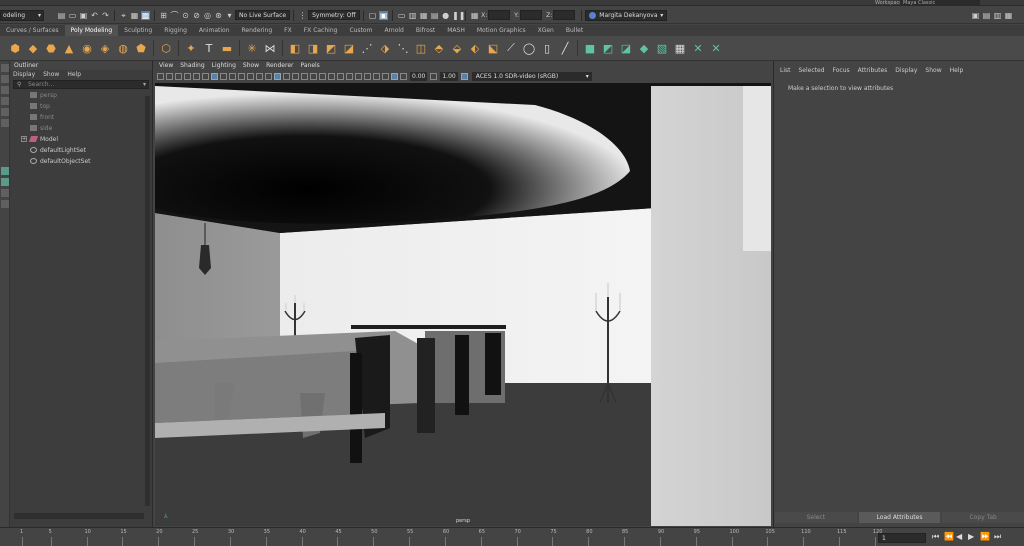  What do you see at coordinates (81, 128) in the screenshot?
I see `outliner-item-side: side` at bounding box center [81, 128].